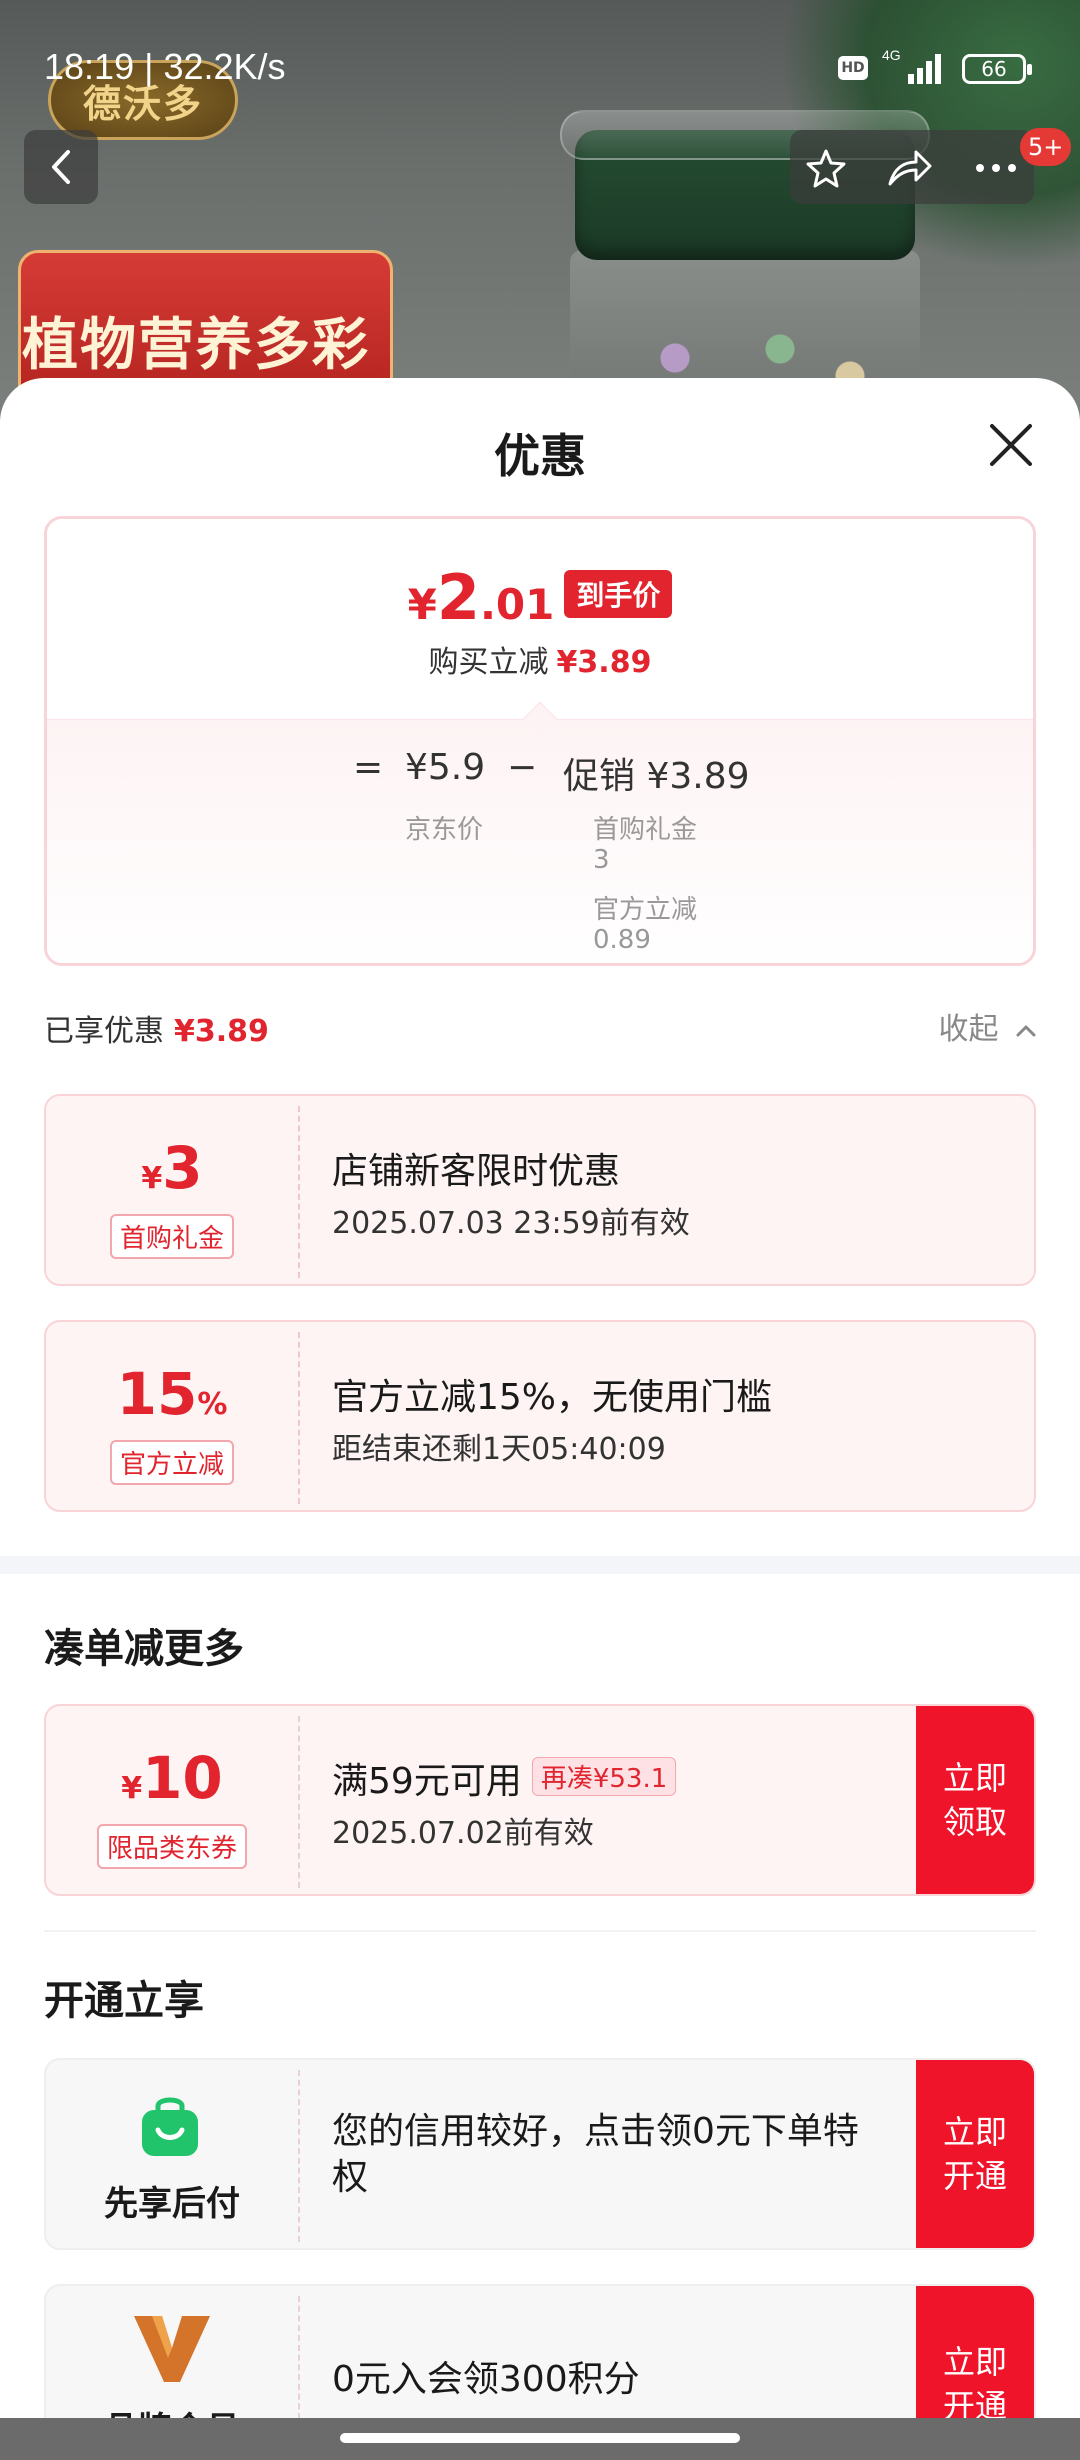 The width and height of the screenshot is (1080, 2460). I want to click on coupon-validity: 2025.07.03 23:59前有效, so click(511, 1223).